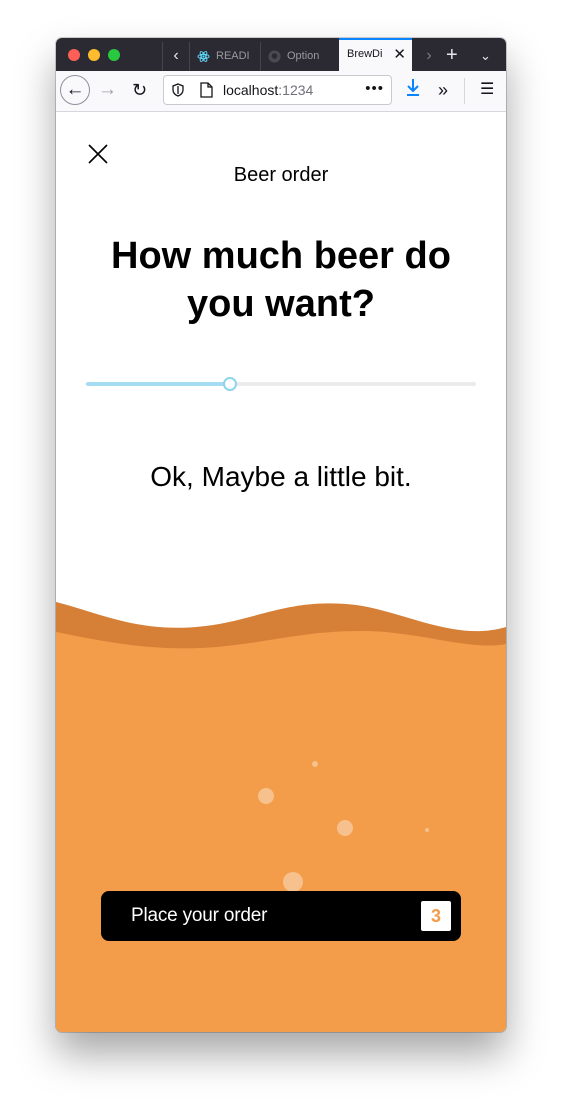  I want to click on tab-strip: ‹ READI Option BrewDi ✕ › + ⌄, so click(281, 54).